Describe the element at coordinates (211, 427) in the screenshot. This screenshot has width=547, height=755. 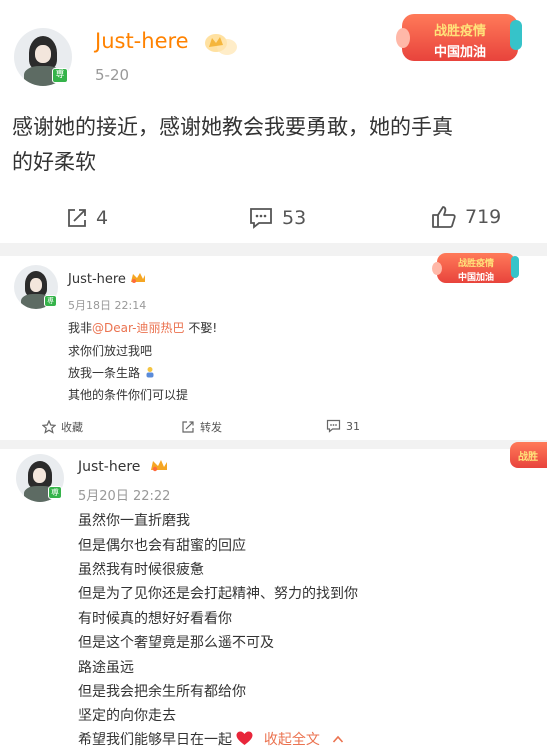
I see `repost-label: 转发` at that location.